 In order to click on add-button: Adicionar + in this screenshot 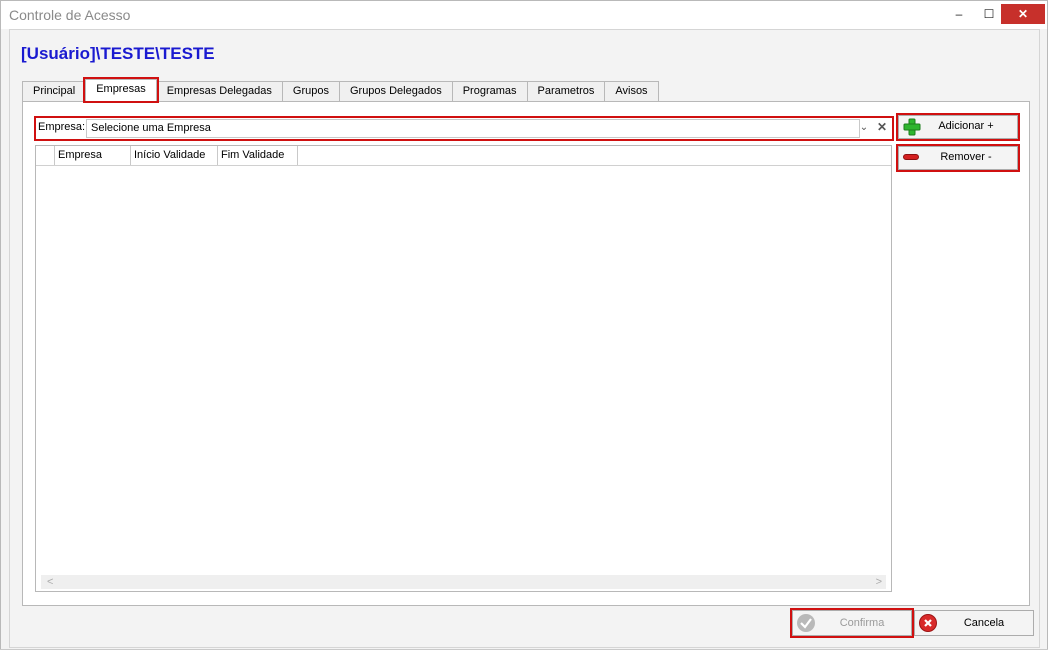, I will do `click(958, 127)`.